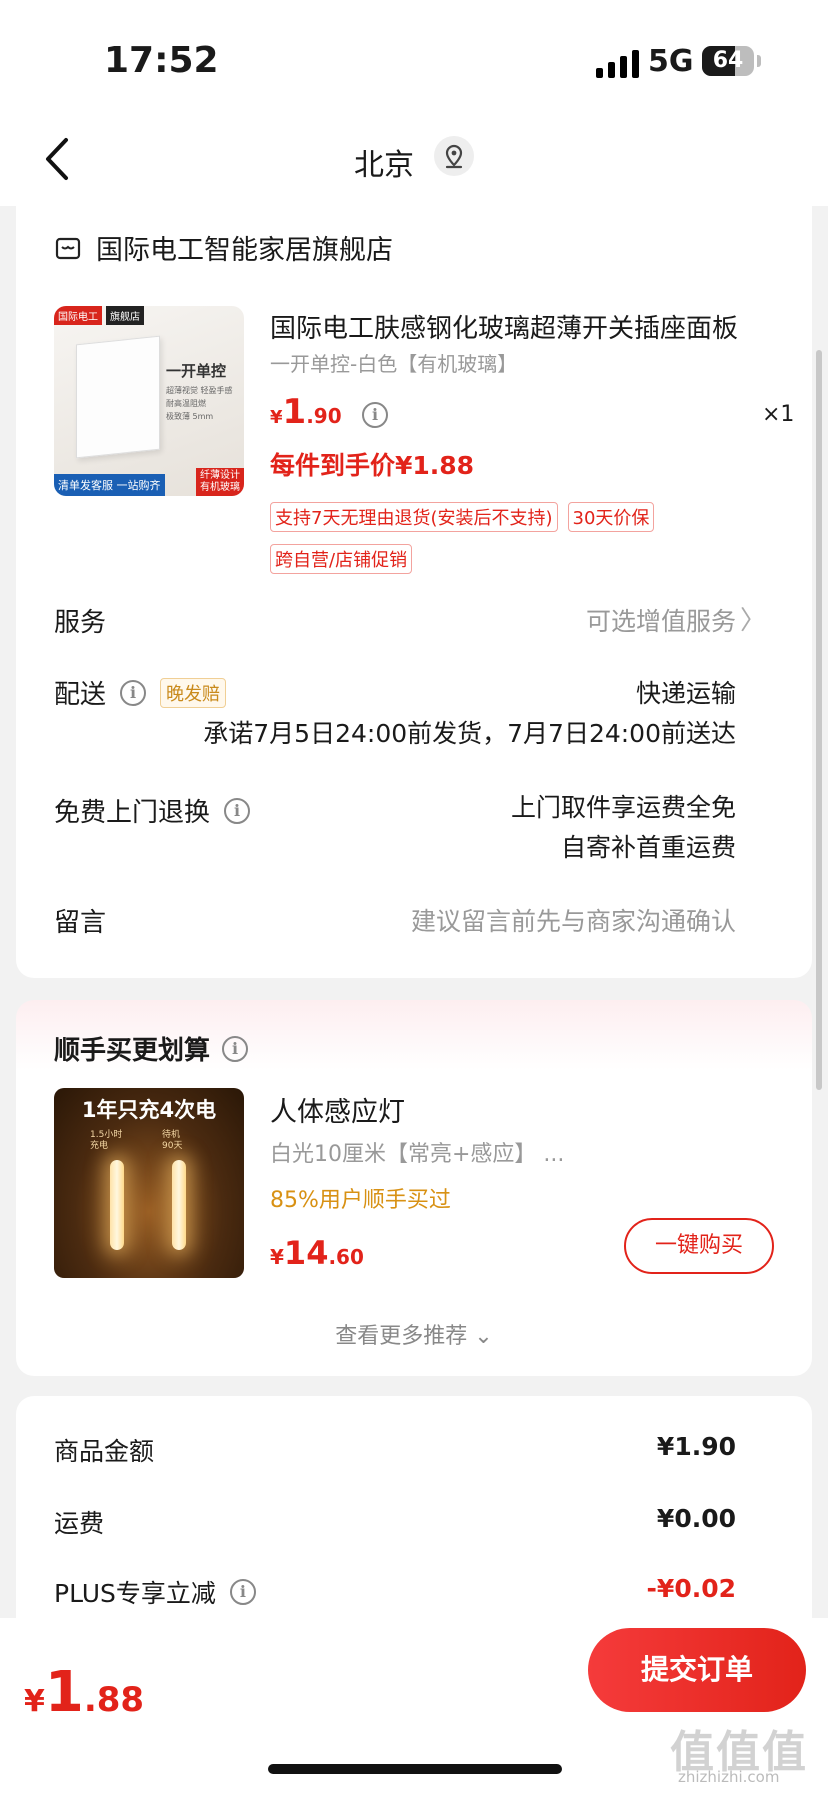 The height and width of the screenshot is (1796, 828). I want to click on total-price: ¥1.88, so click(84, 1692).